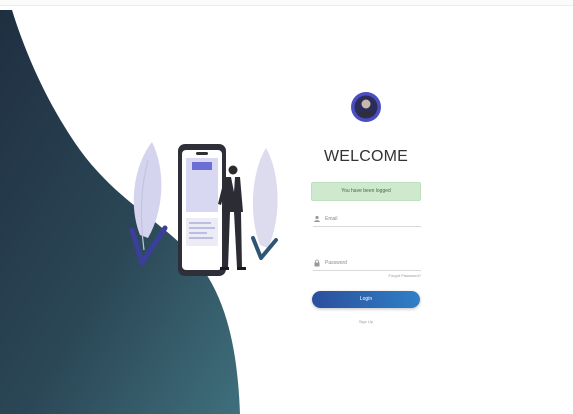 Image resolution: width=573 pixels, height=414 pixels. I want to click on lock-icon, so click(317, 262).